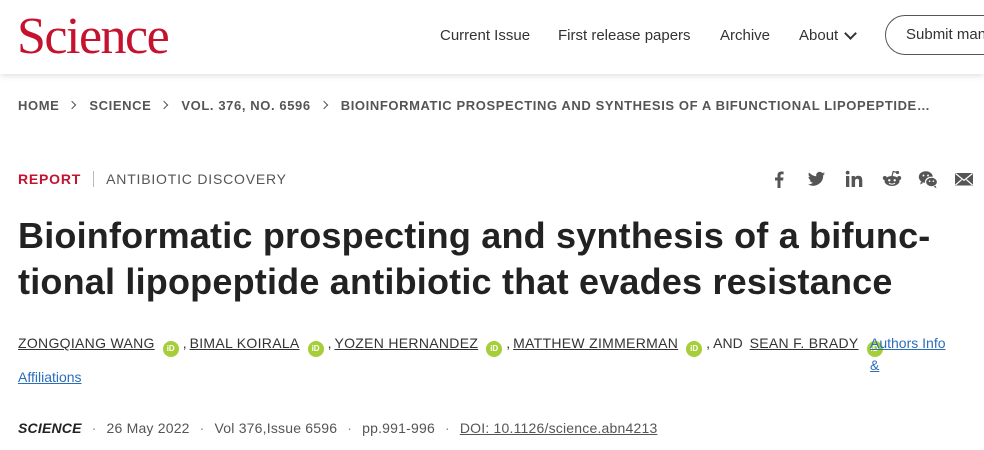 This screenshot has width=984, height=450. What do you see at coordinates (50, 428) in the screenshot?
I see `journal-name: SCIENCE` at bounding box center [50, 428].